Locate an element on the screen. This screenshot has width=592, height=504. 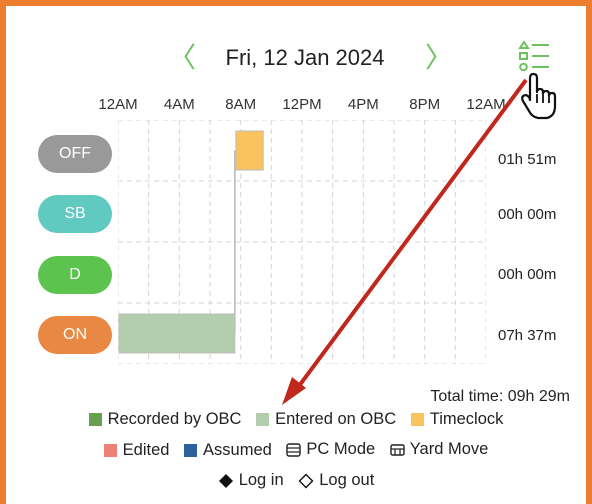
duration-off: 01h 51m is located at coordinates (527, 159).